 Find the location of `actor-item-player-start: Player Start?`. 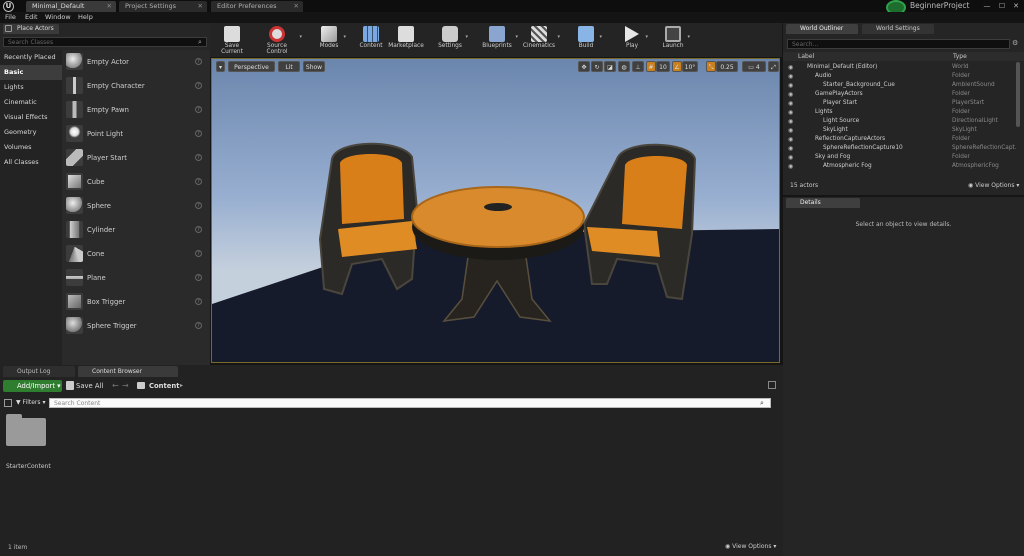

actor-item-player-start: Player Start? is located at coordinates (136, 158).